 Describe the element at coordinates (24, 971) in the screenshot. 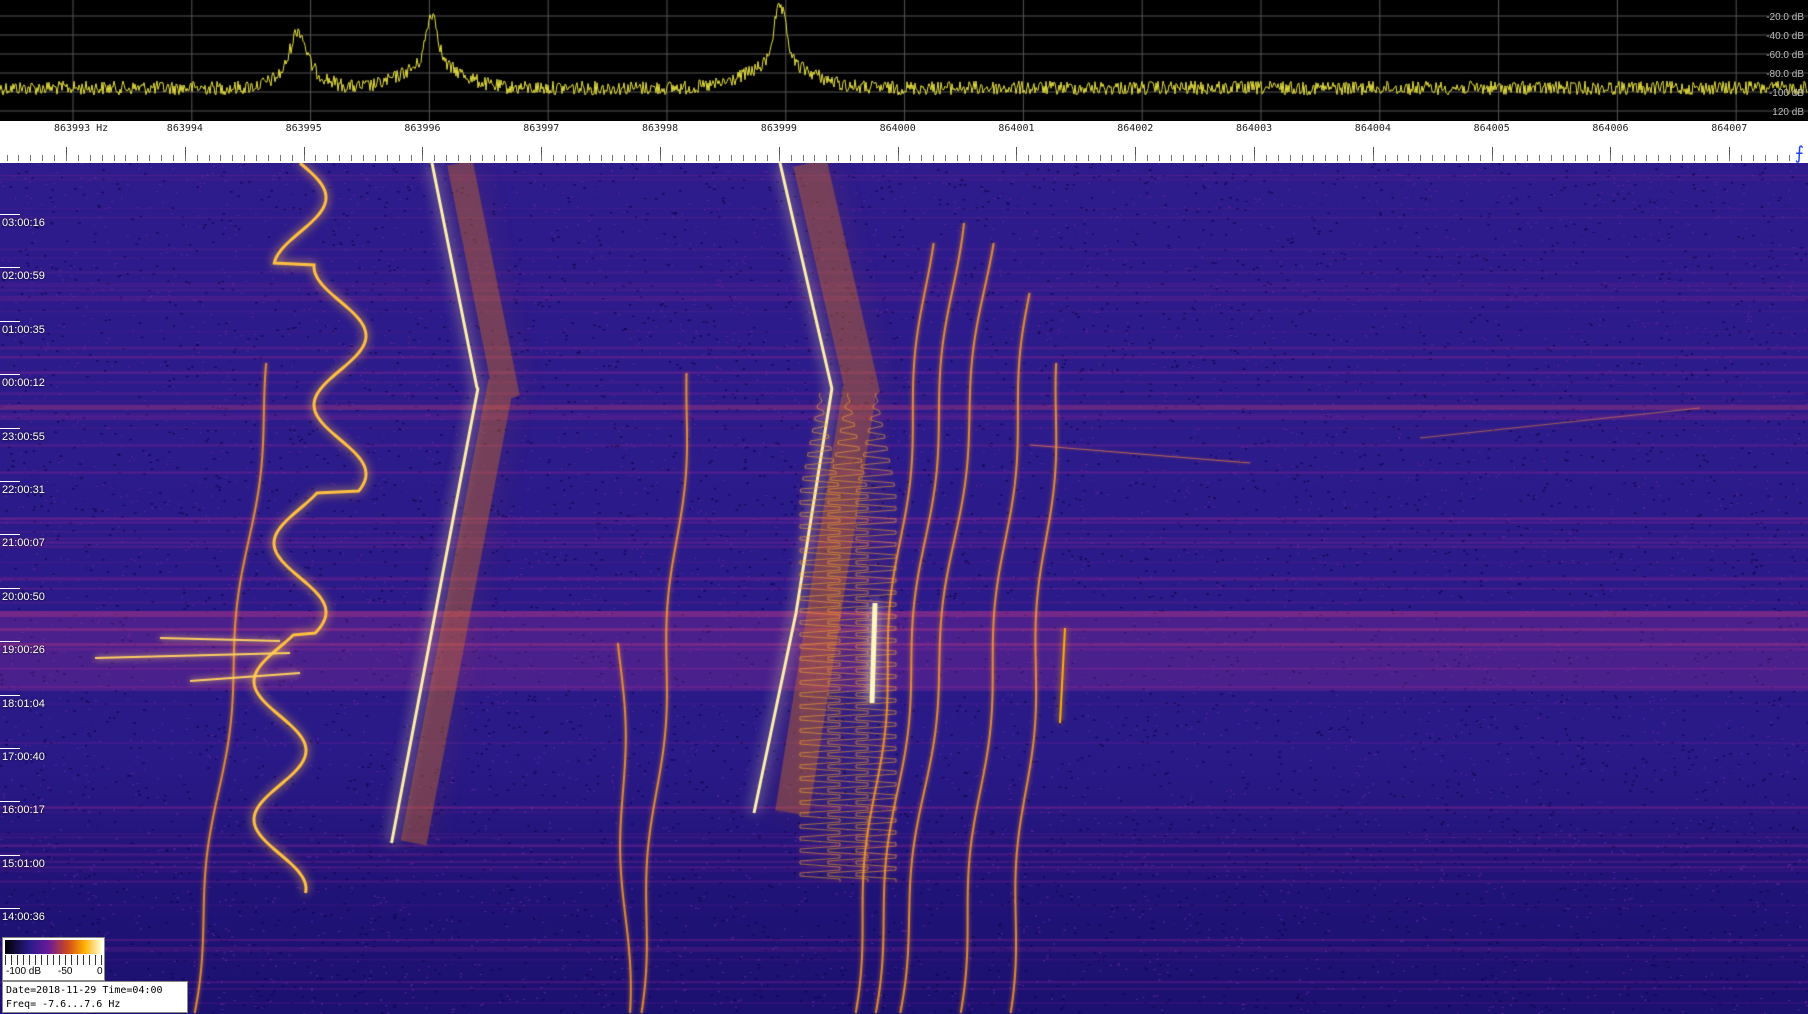

I see `legend-min-label: -100 dB` at that location.